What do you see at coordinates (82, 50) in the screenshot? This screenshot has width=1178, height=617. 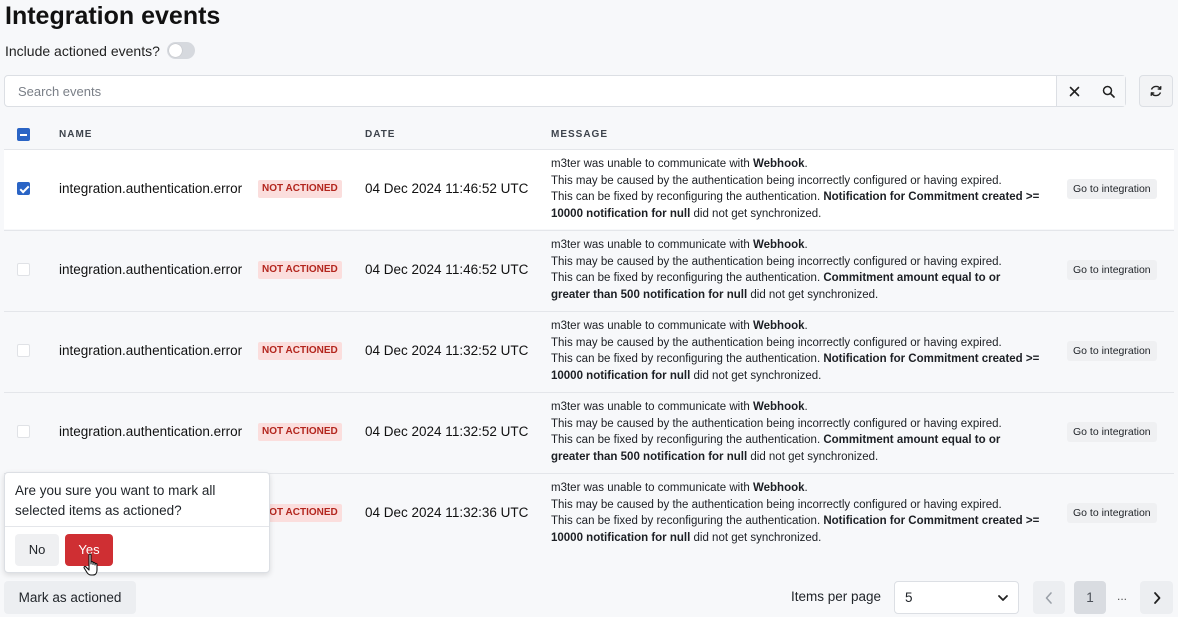 I see `include-actioned-label: Include actioned events?` at bounding box center [82, 50].